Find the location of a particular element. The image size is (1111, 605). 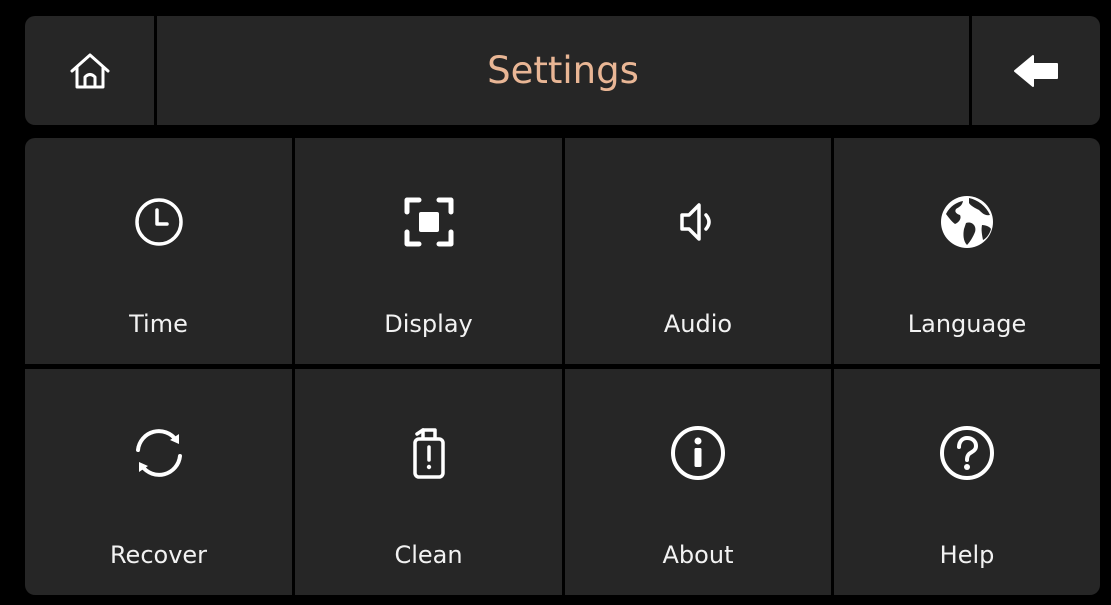

page-title: Settings is located at coordinates (563, 70).